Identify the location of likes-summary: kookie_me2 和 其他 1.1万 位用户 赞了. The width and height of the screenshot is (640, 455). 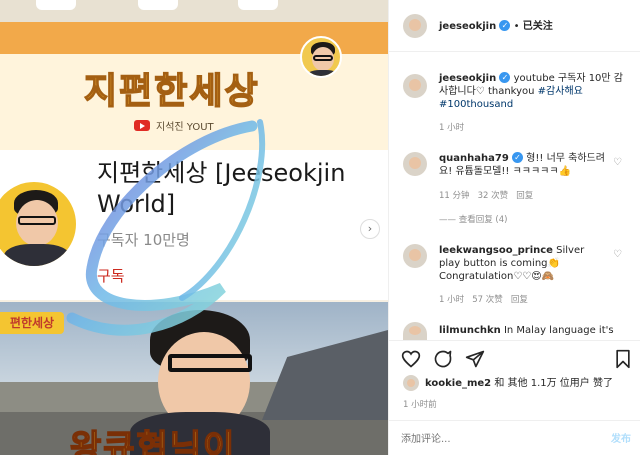
(530, 383).